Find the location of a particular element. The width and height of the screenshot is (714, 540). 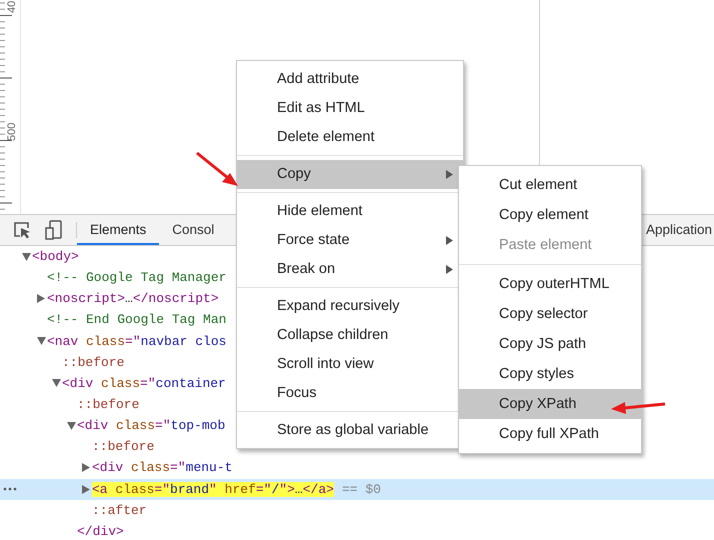

dom-node-text: <body> is located at coordinates (55, 256).